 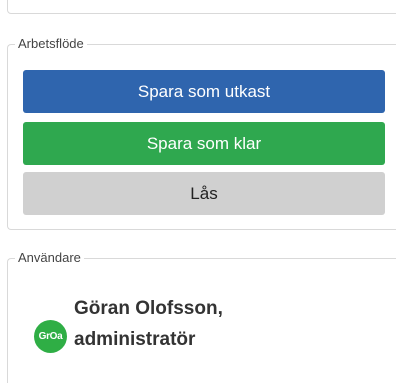 I want to click on user-name-line2: administratör, so click(x=135, y=339).